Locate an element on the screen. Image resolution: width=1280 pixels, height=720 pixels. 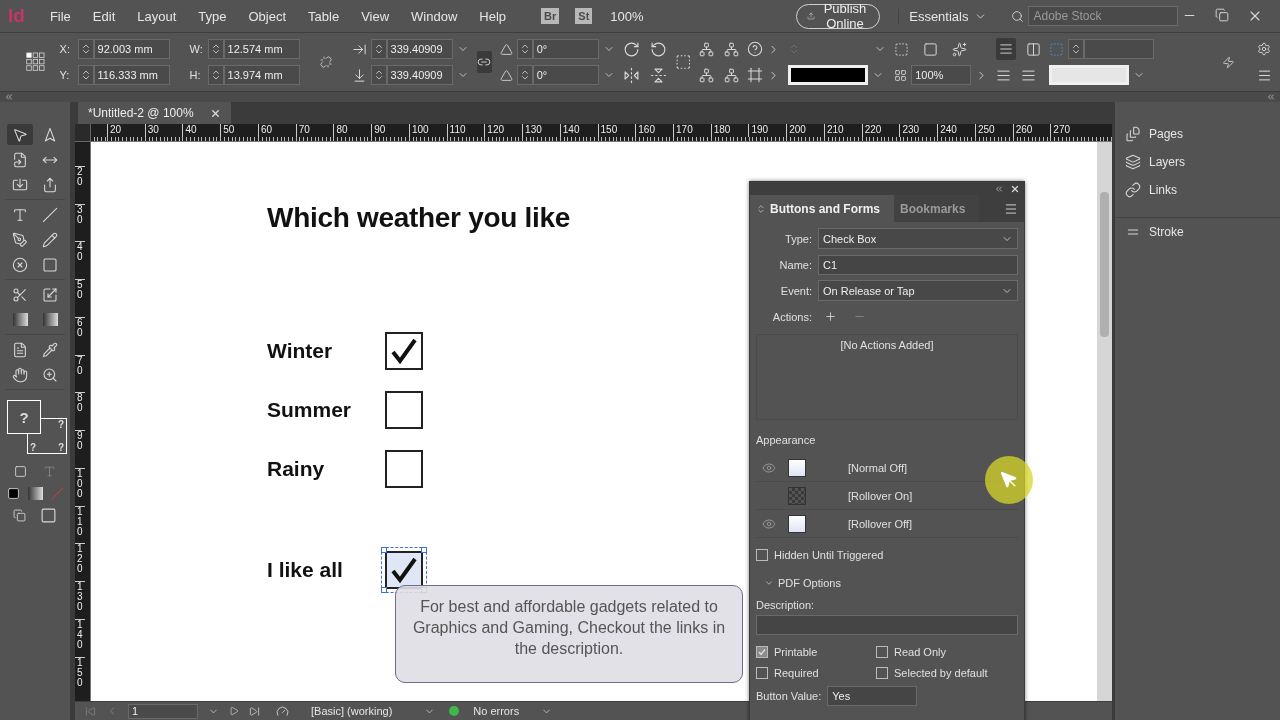
chain-button is located at coordinates (484, 62).